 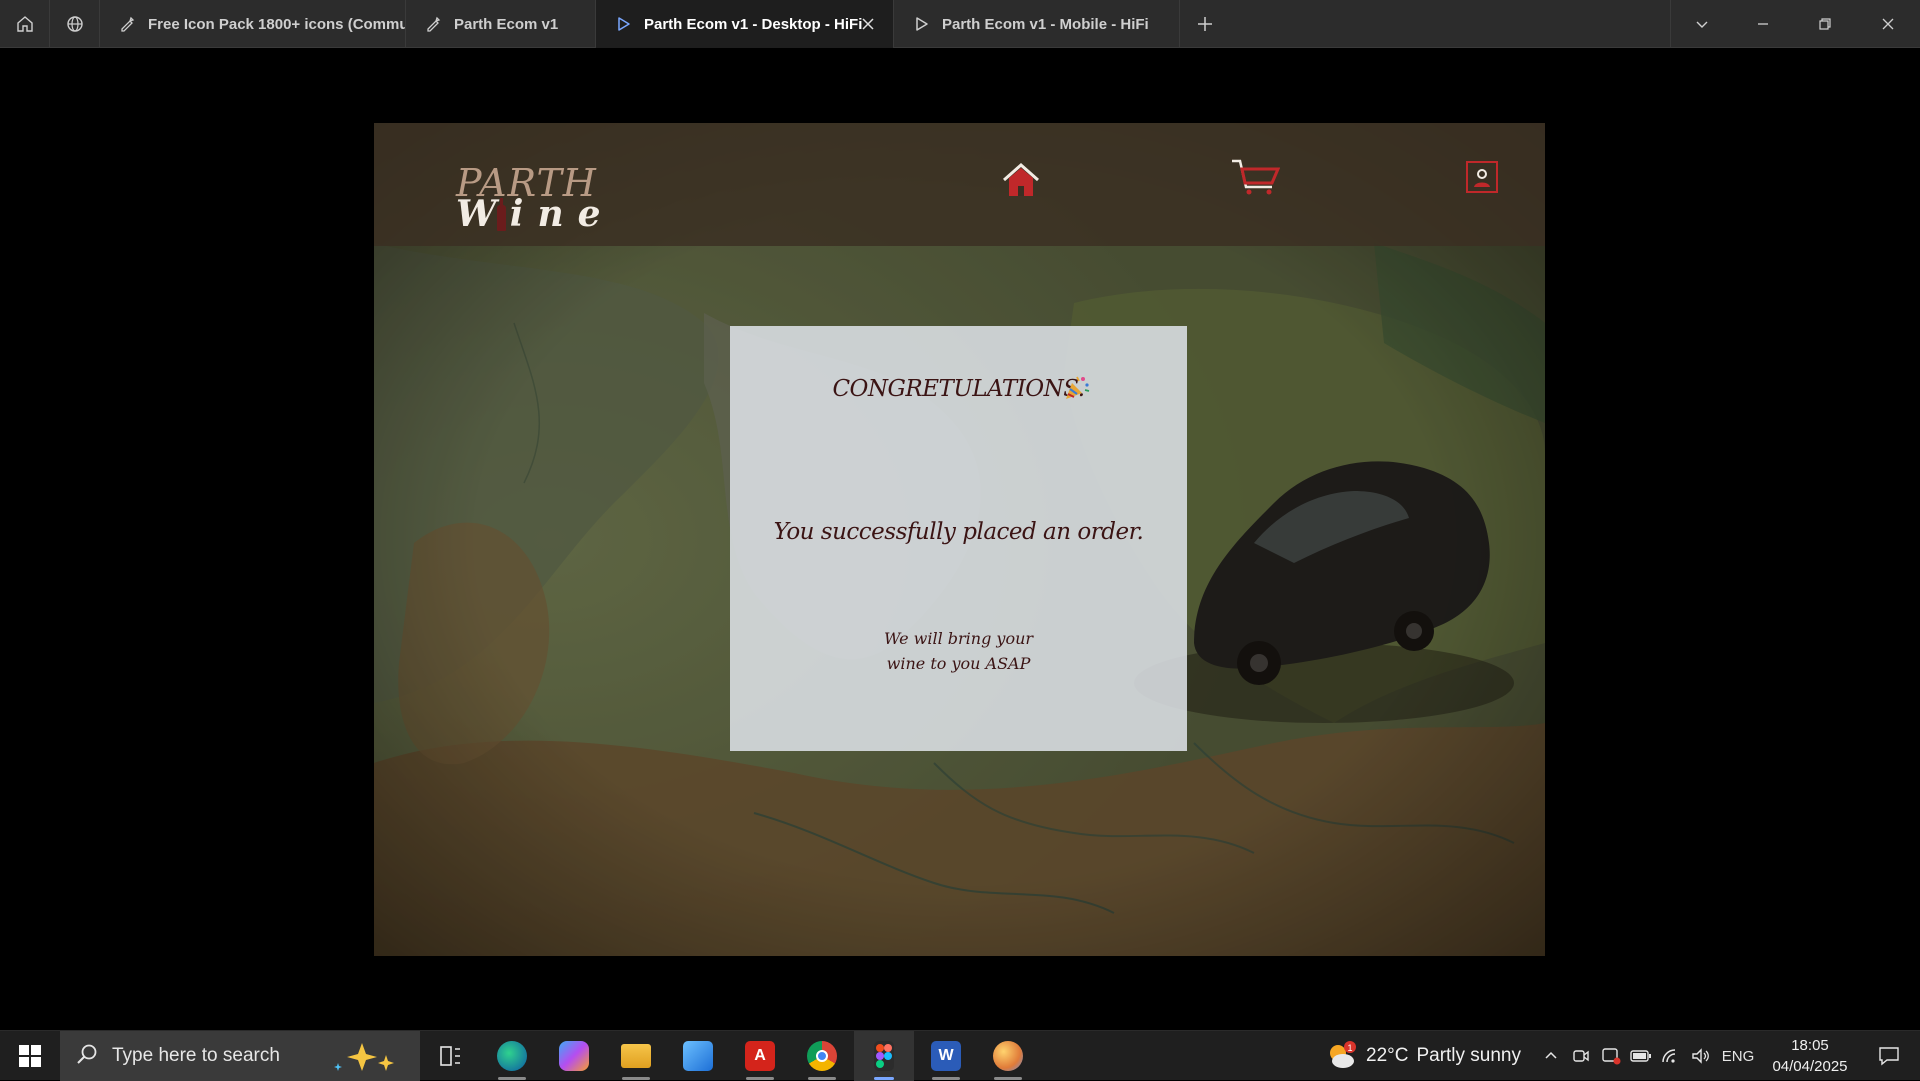 What do you see at coordinates (946, 1056) in the screenshot?
I see `word-icon: W` at bounding box center [946, 1056].